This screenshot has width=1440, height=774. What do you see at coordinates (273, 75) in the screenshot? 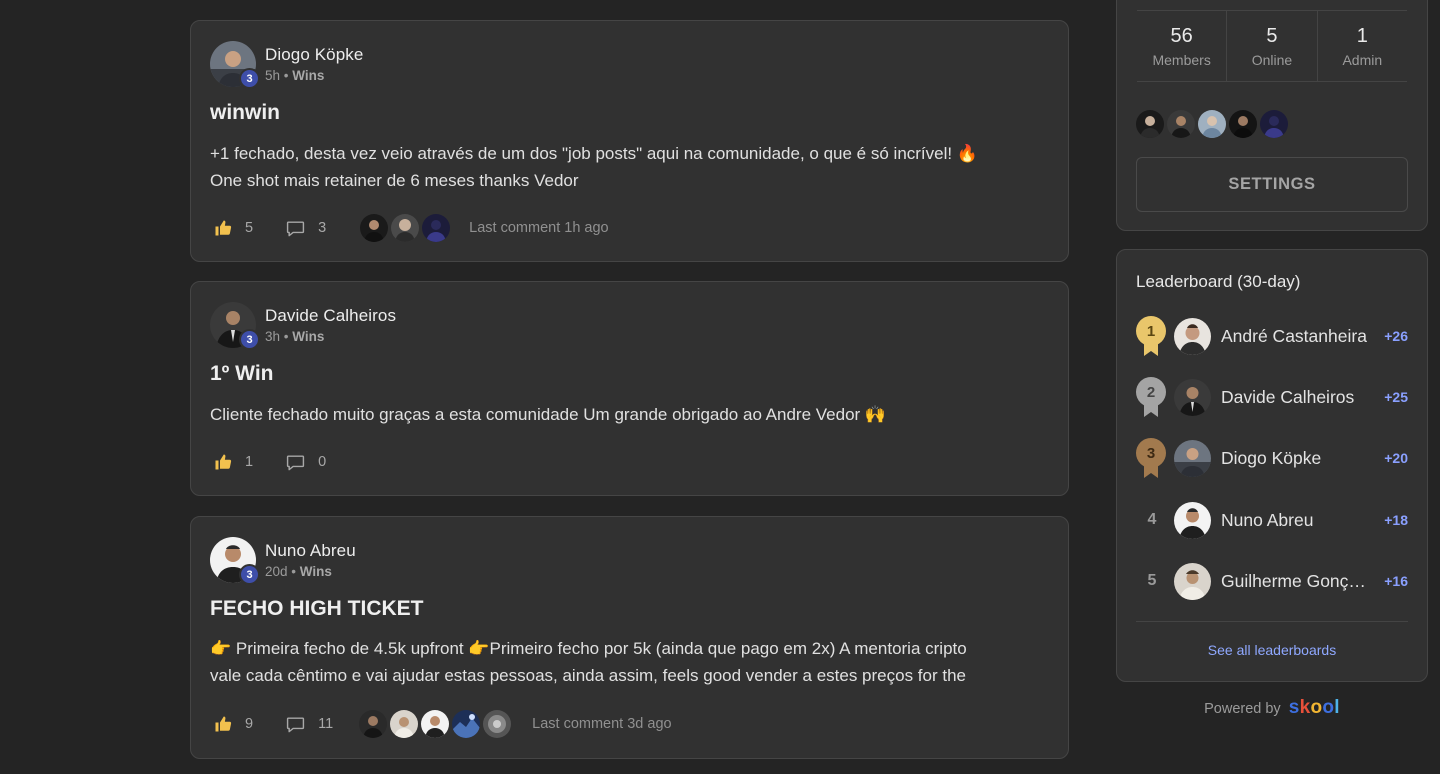
I see `post-time: 5h` at bounding box center [273, 75].